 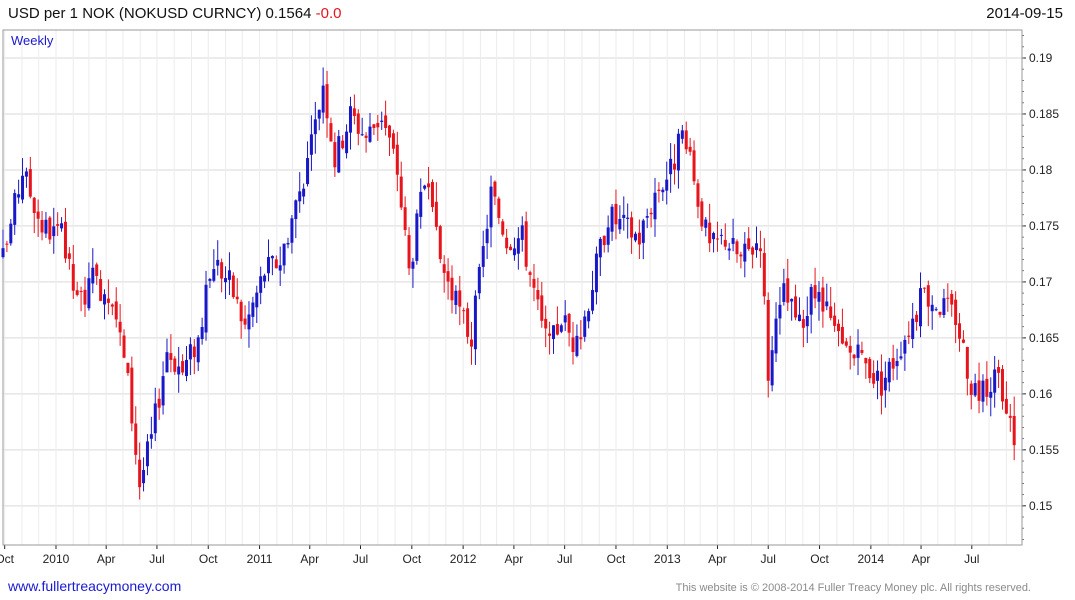 I want to click on y-tick-label: 0.16, so click(x=1041, y=394).